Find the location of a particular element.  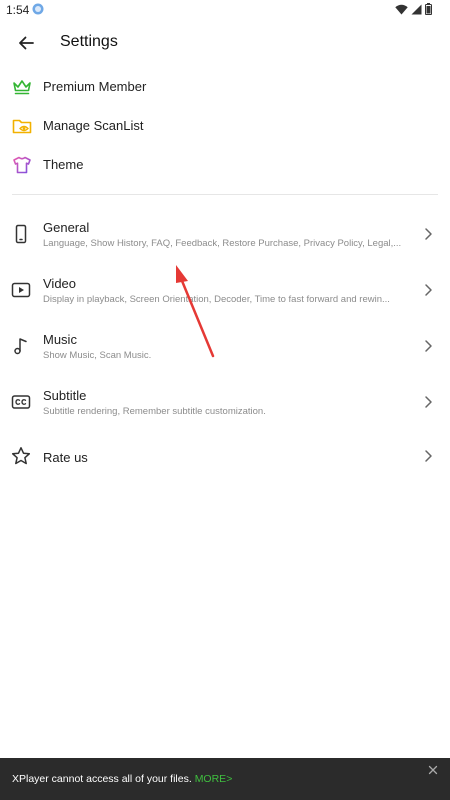

app-notification-icon is located at coordinates (38, 9).